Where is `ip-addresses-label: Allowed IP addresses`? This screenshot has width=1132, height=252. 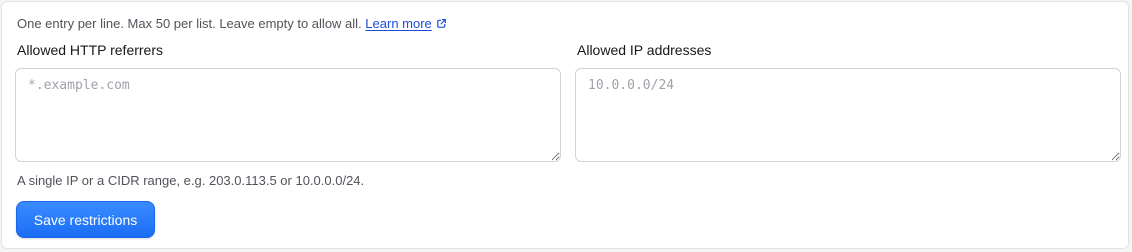 ip-addresses-label: Allowed IP addresses is located at coordinates (644, 50).